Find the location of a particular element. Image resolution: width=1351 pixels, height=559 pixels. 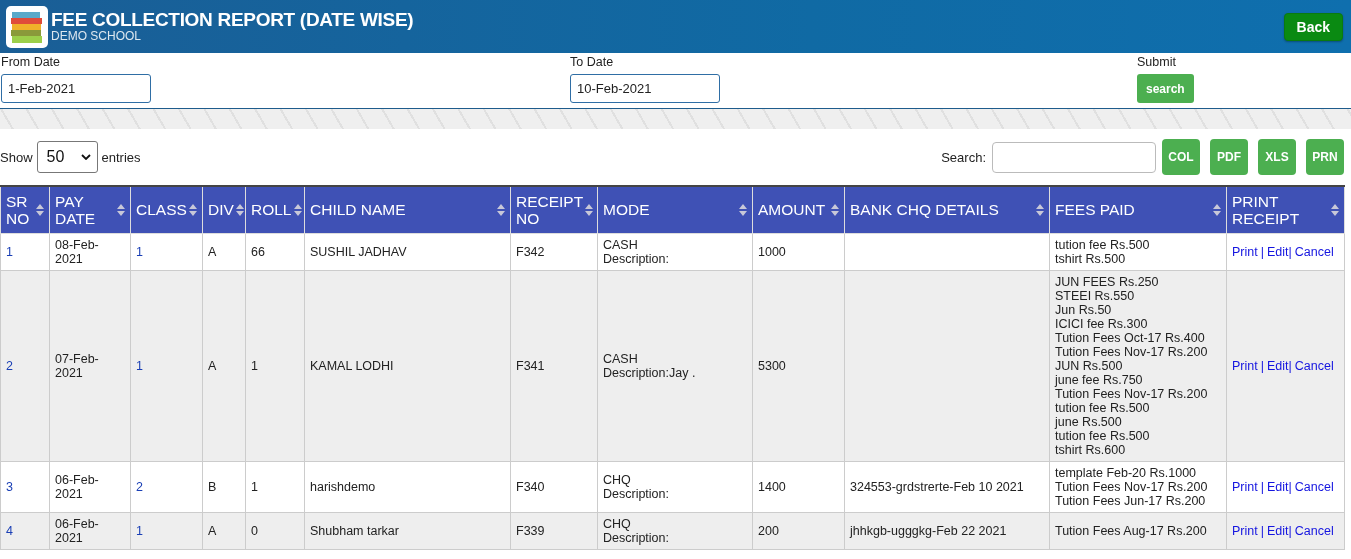

fee-item: june fee Rs.750 is located at coordinates (1099, 379).